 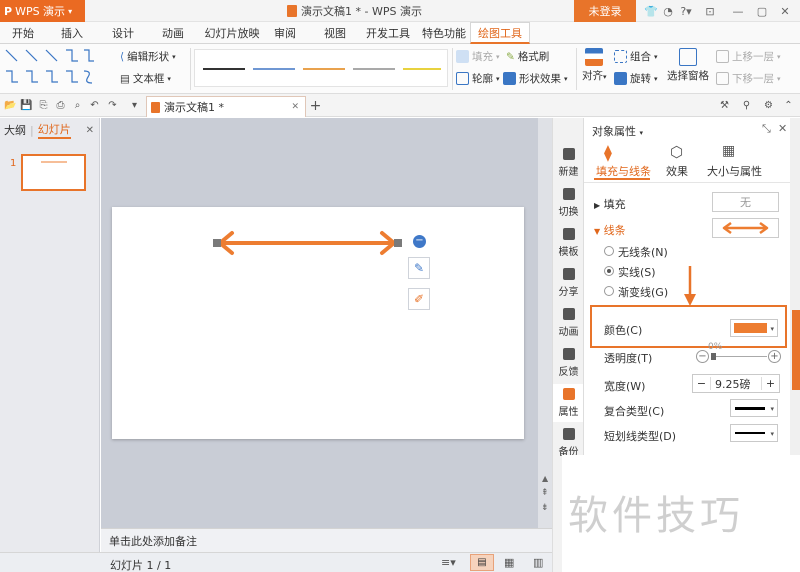 What do you see at coordinates (774, 356) in the screenshot?
I see `increase-transparency-button: +` at bounding box center [774, 356].